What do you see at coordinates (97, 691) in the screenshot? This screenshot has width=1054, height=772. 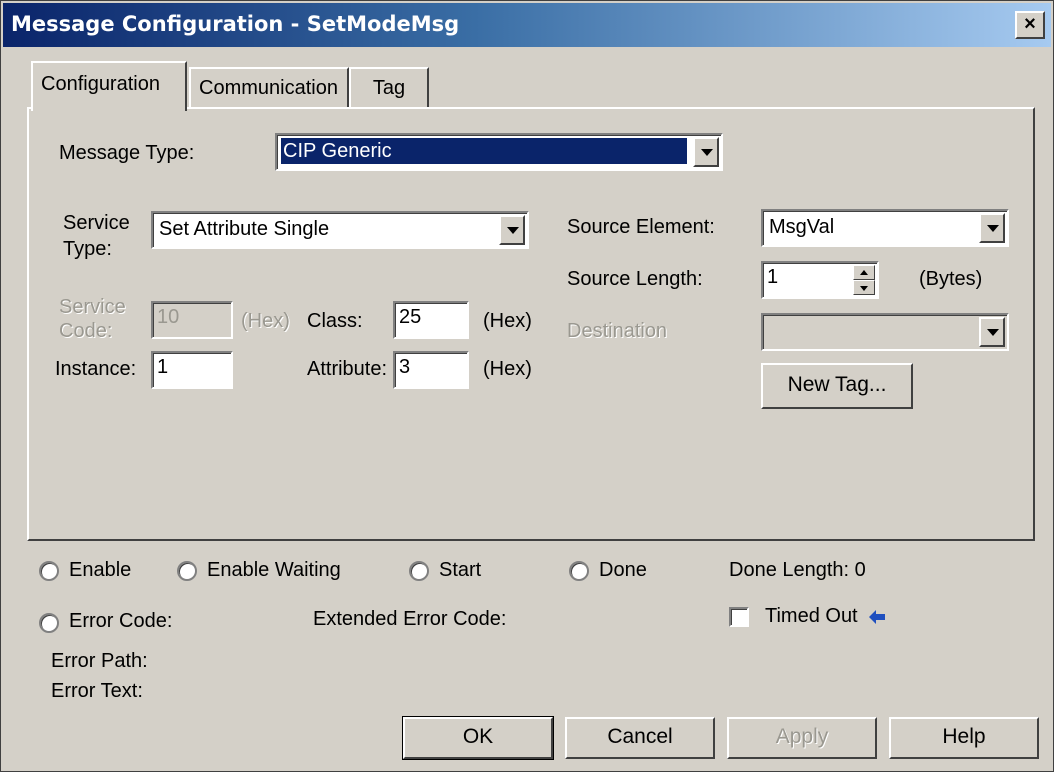 I see `error-text-label: Error Text:` at bounding box center [97, 691].